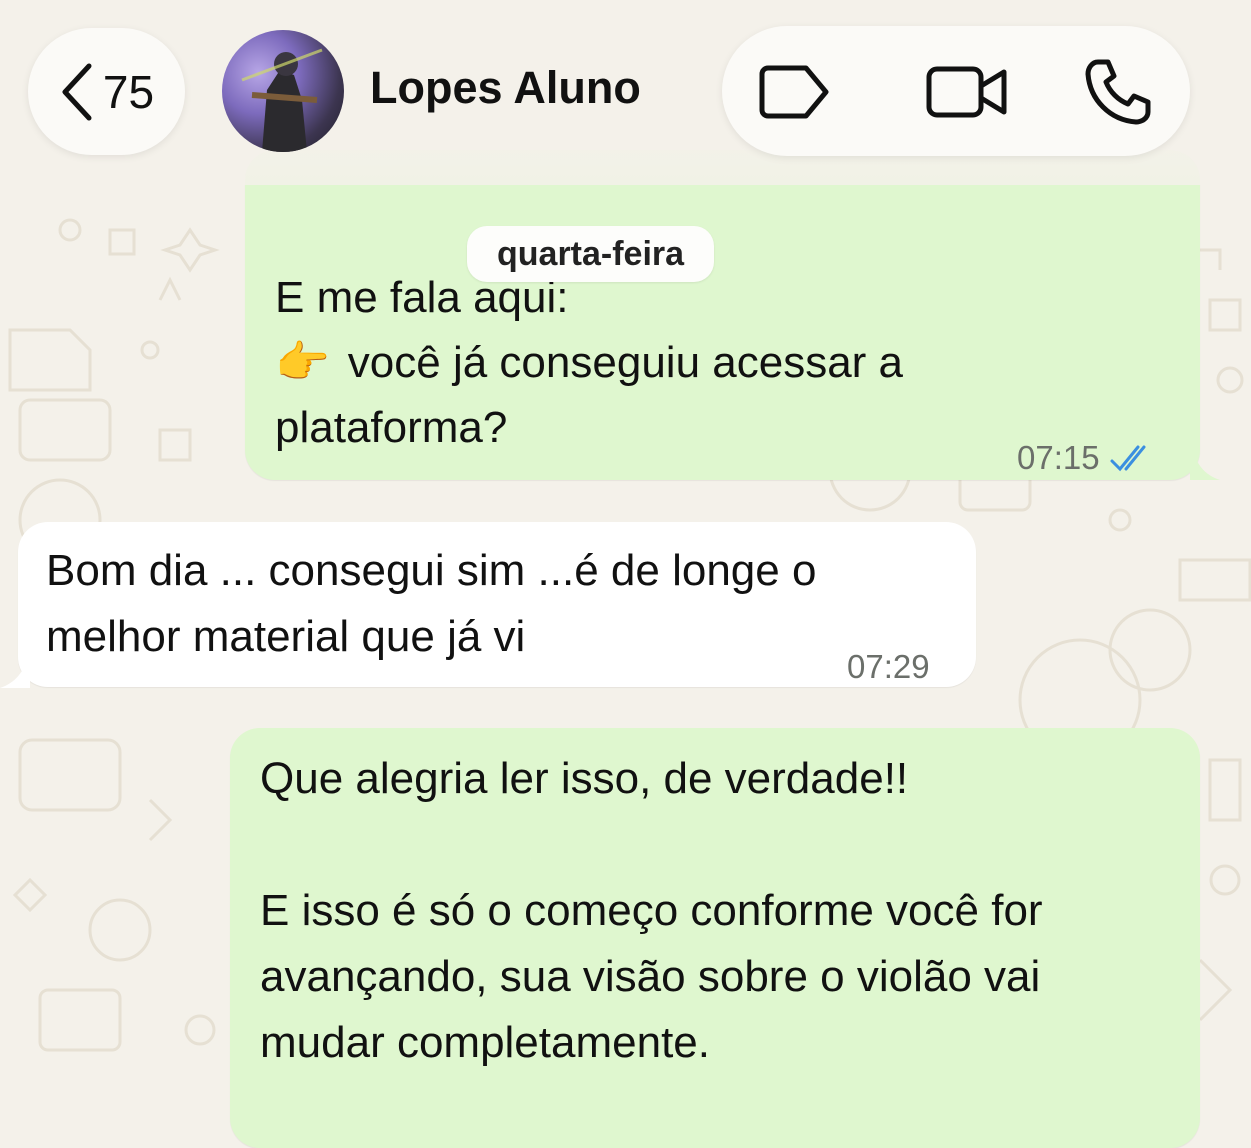 The image size is (1251, 1148). What do you see at coordinates (391, 427) in the screenshot?
I see `message-text-line: plataforma?` at bounding box center [391, 427].